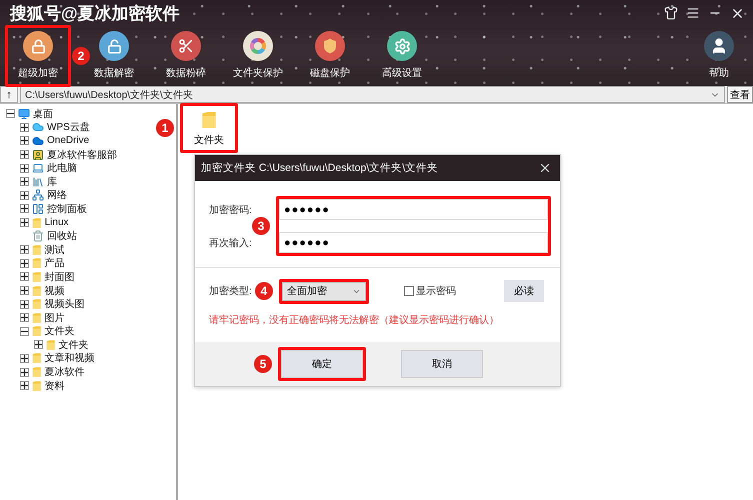 This screenshot has height=500, width=753. I want to click on toolbar-button: 磁盘保护, so click(330, 56).